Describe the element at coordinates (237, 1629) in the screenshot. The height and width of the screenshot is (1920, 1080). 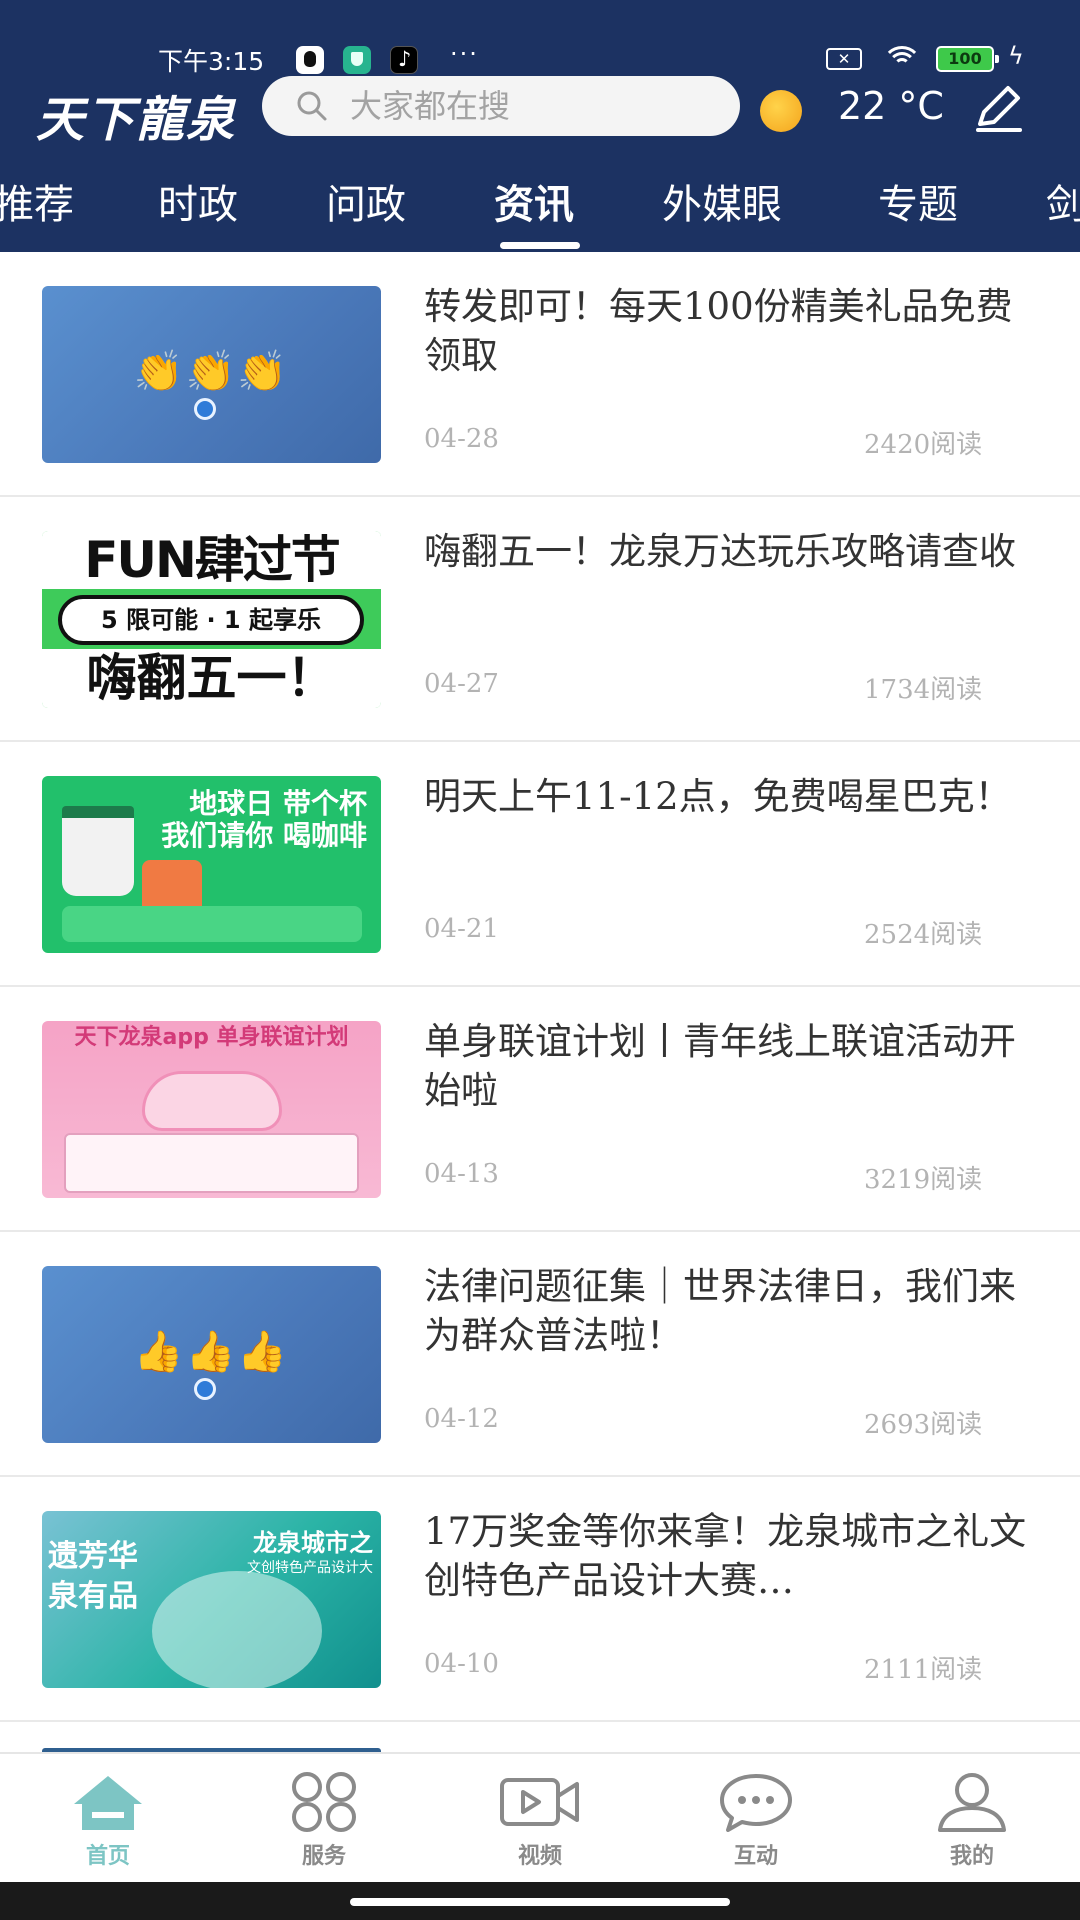
I see `thumbnail-decoration` at that location.